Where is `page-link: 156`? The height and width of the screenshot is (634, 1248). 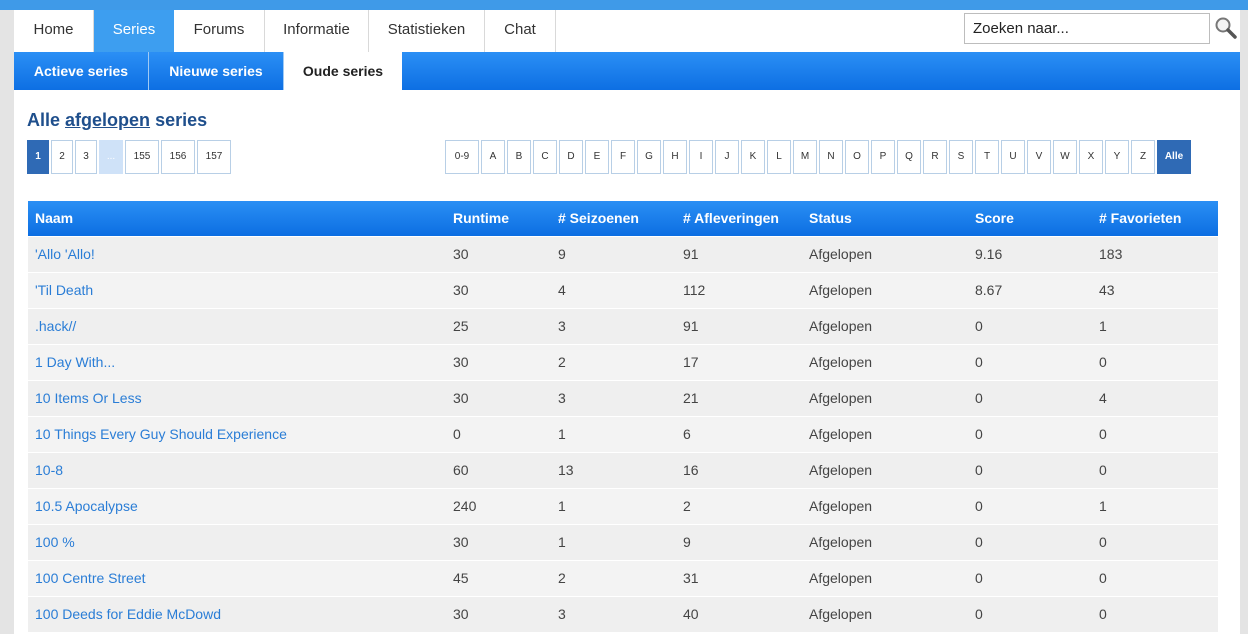 page-link: 156 is located at coordinates (178, 157).